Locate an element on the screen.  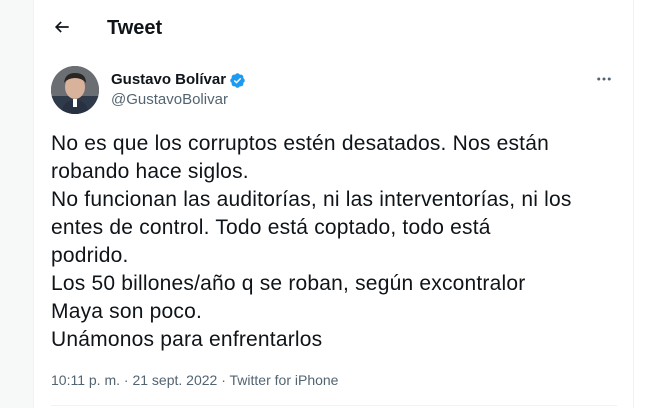
user-handle: @GustavoBolivar is located at coordinates (169, 100).